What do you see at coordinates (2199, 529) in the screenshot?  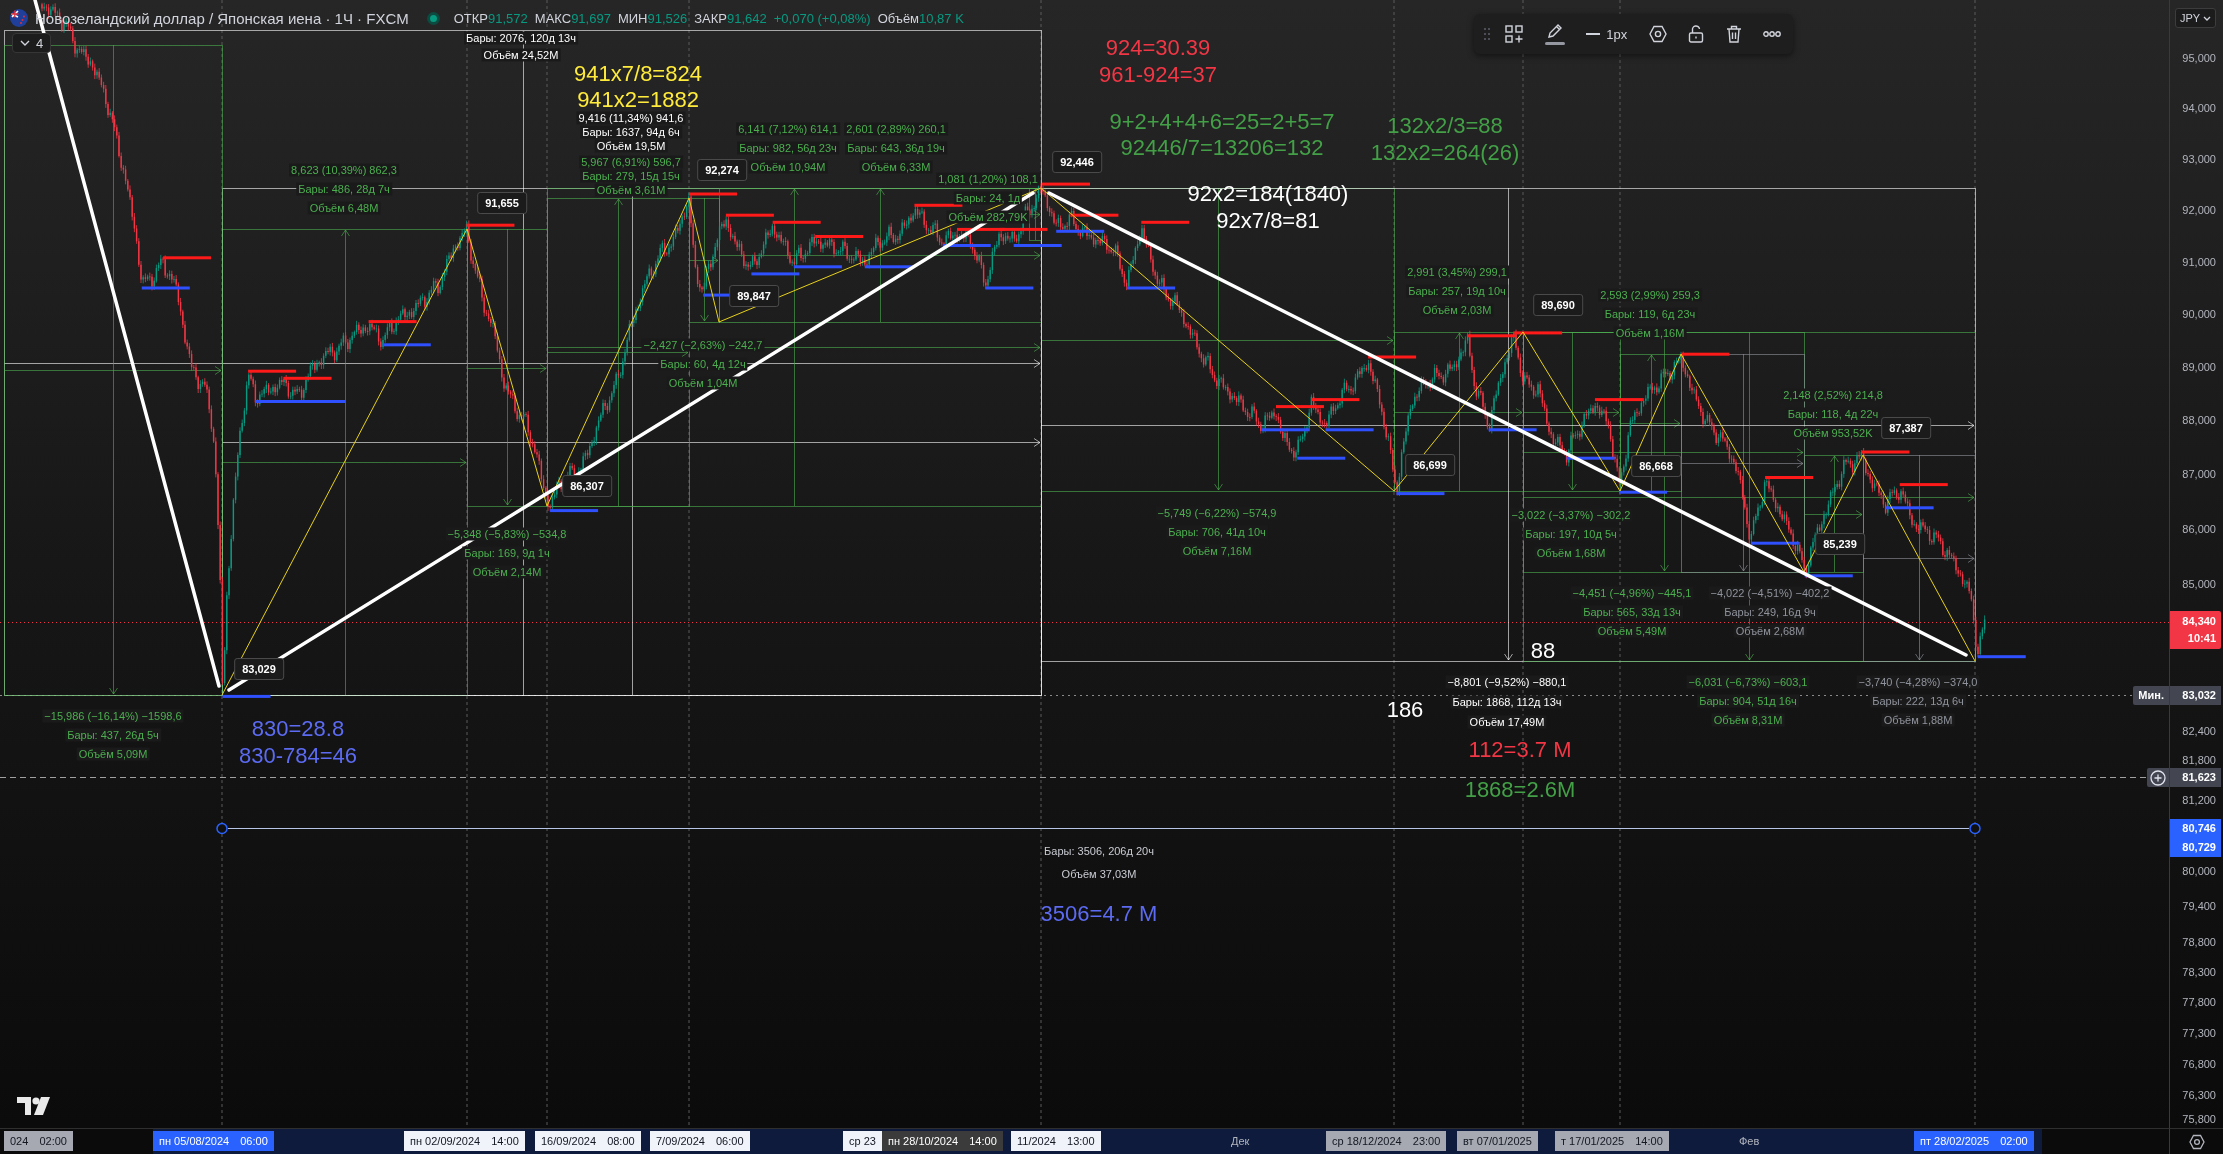 I see `price-tick: 86,000` at bounding box center [2199, 529].